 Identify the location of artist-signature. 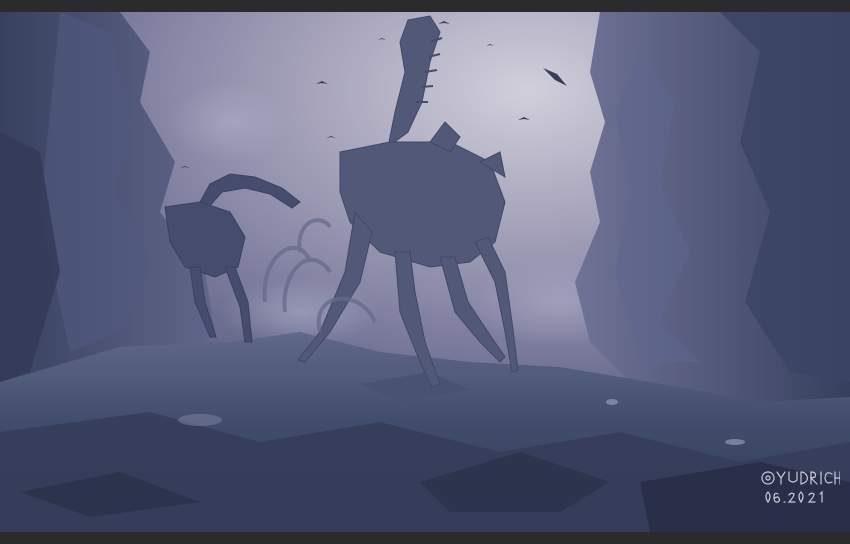
(800, 488).